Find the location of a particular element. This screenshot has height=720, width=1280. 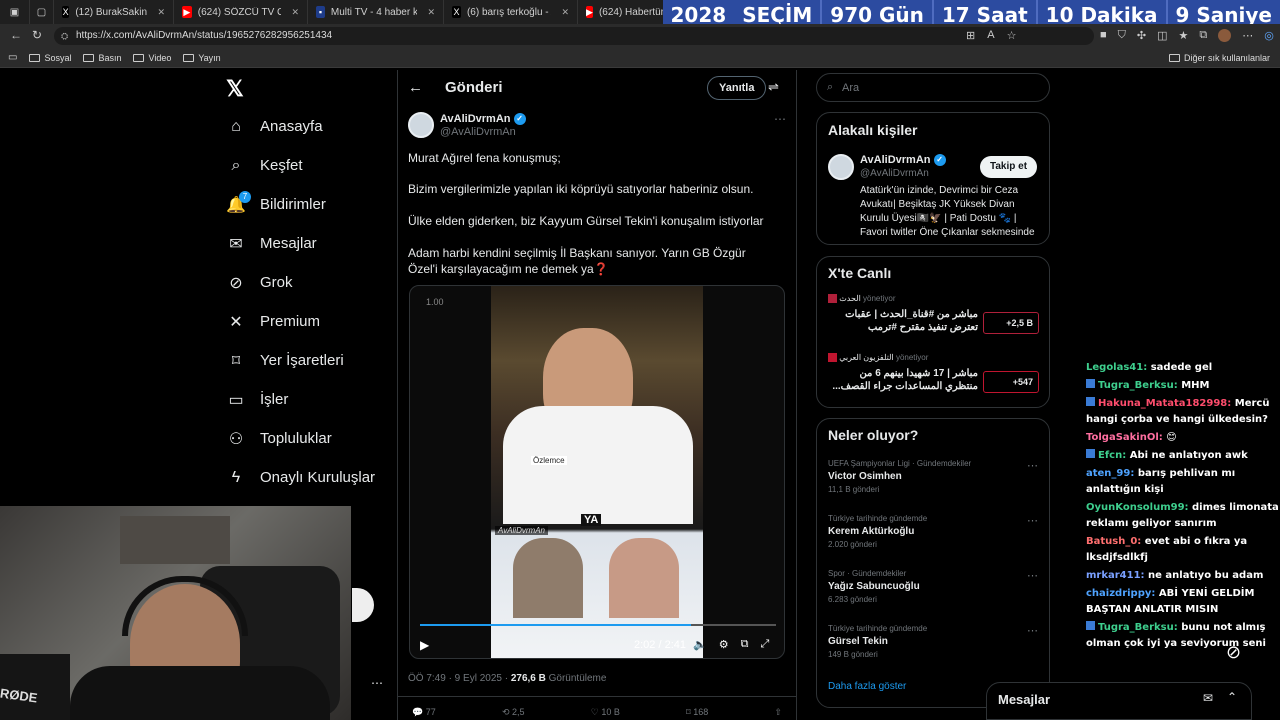

settings-icon: ⚙ is located at coordinates (724, 644).